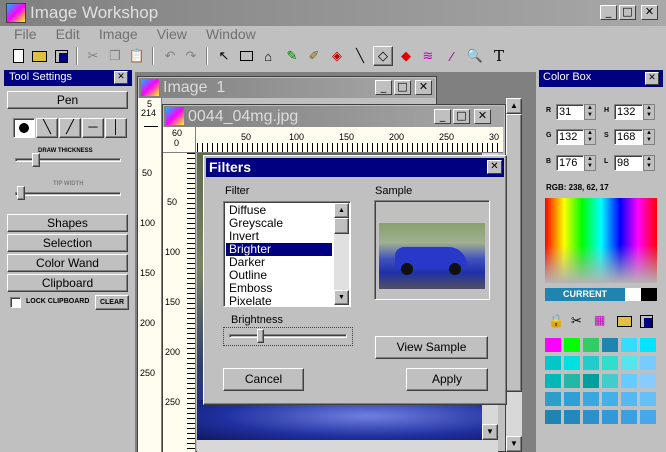 This screenshot has width=666, height=452. What do you see at coordinates (341, 210) in the screenshot?
I see `filter-list-scroll-up: ▲` at bounding box center [341, 210].